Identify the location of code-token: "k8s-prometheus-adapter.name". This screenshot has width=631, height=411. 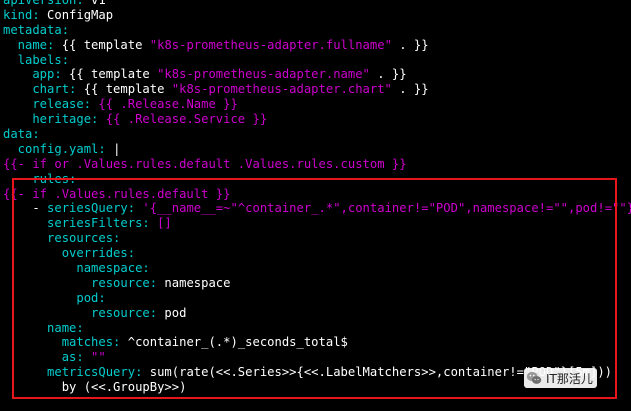
(263, 74).